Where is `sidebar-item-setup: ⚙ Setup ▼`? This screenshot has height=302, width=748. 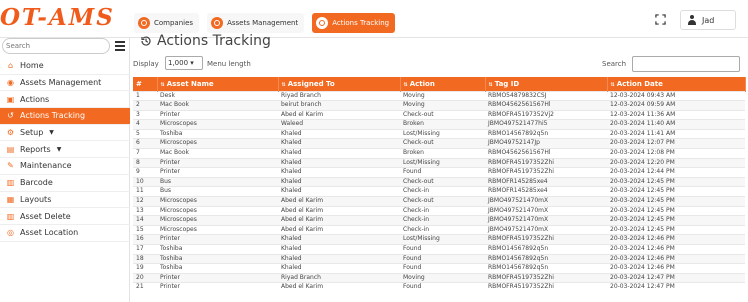 sidebar-item-setup: ⚙ Setup ▼ is located at coordinates (65, 133).